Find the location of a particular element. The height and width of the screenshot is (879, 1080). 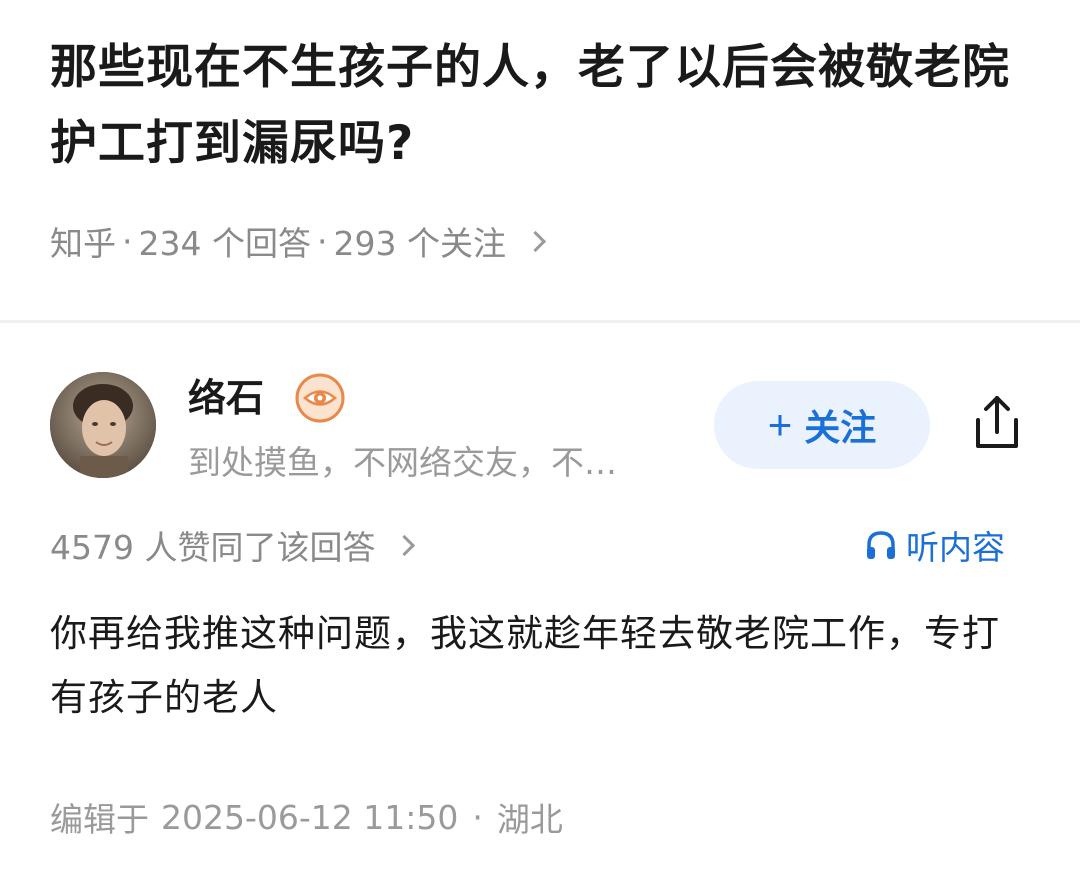

headphones-icon is located at coordinates (881, 545).